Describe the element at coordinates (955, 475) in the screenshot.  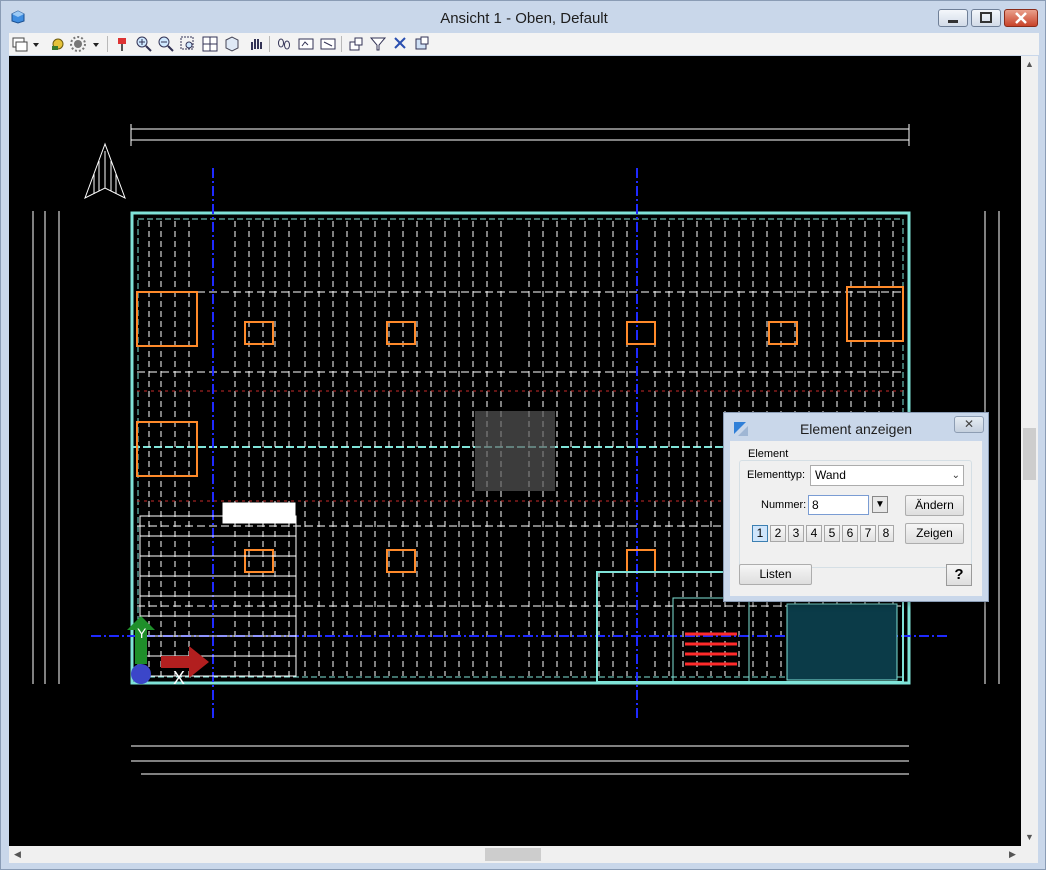
I see `chevron-down-icon: ⌄` at that location.